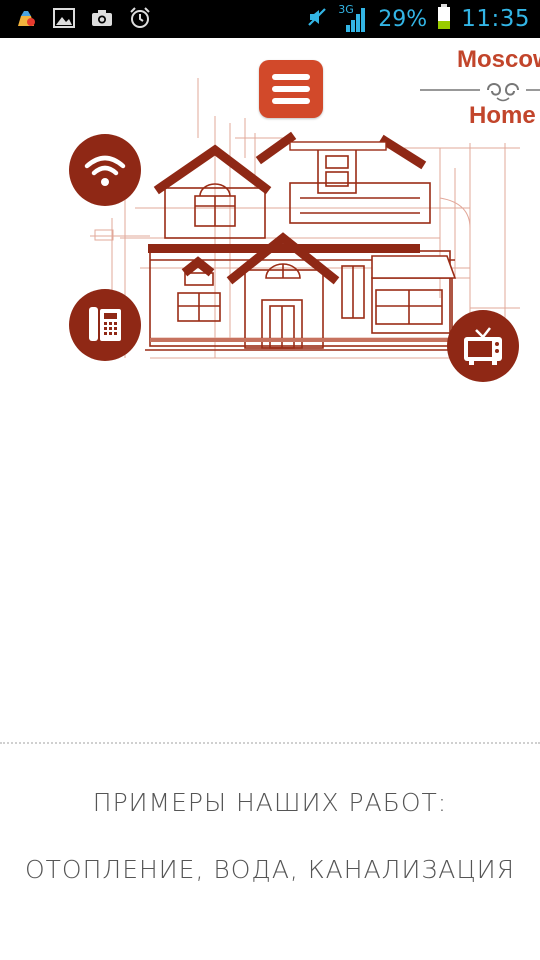 The image size is (540, 960). What do you see at coordinates (140, 18) in the screenshot?
I see `alarm-icon` at bounding box center [140, 18].